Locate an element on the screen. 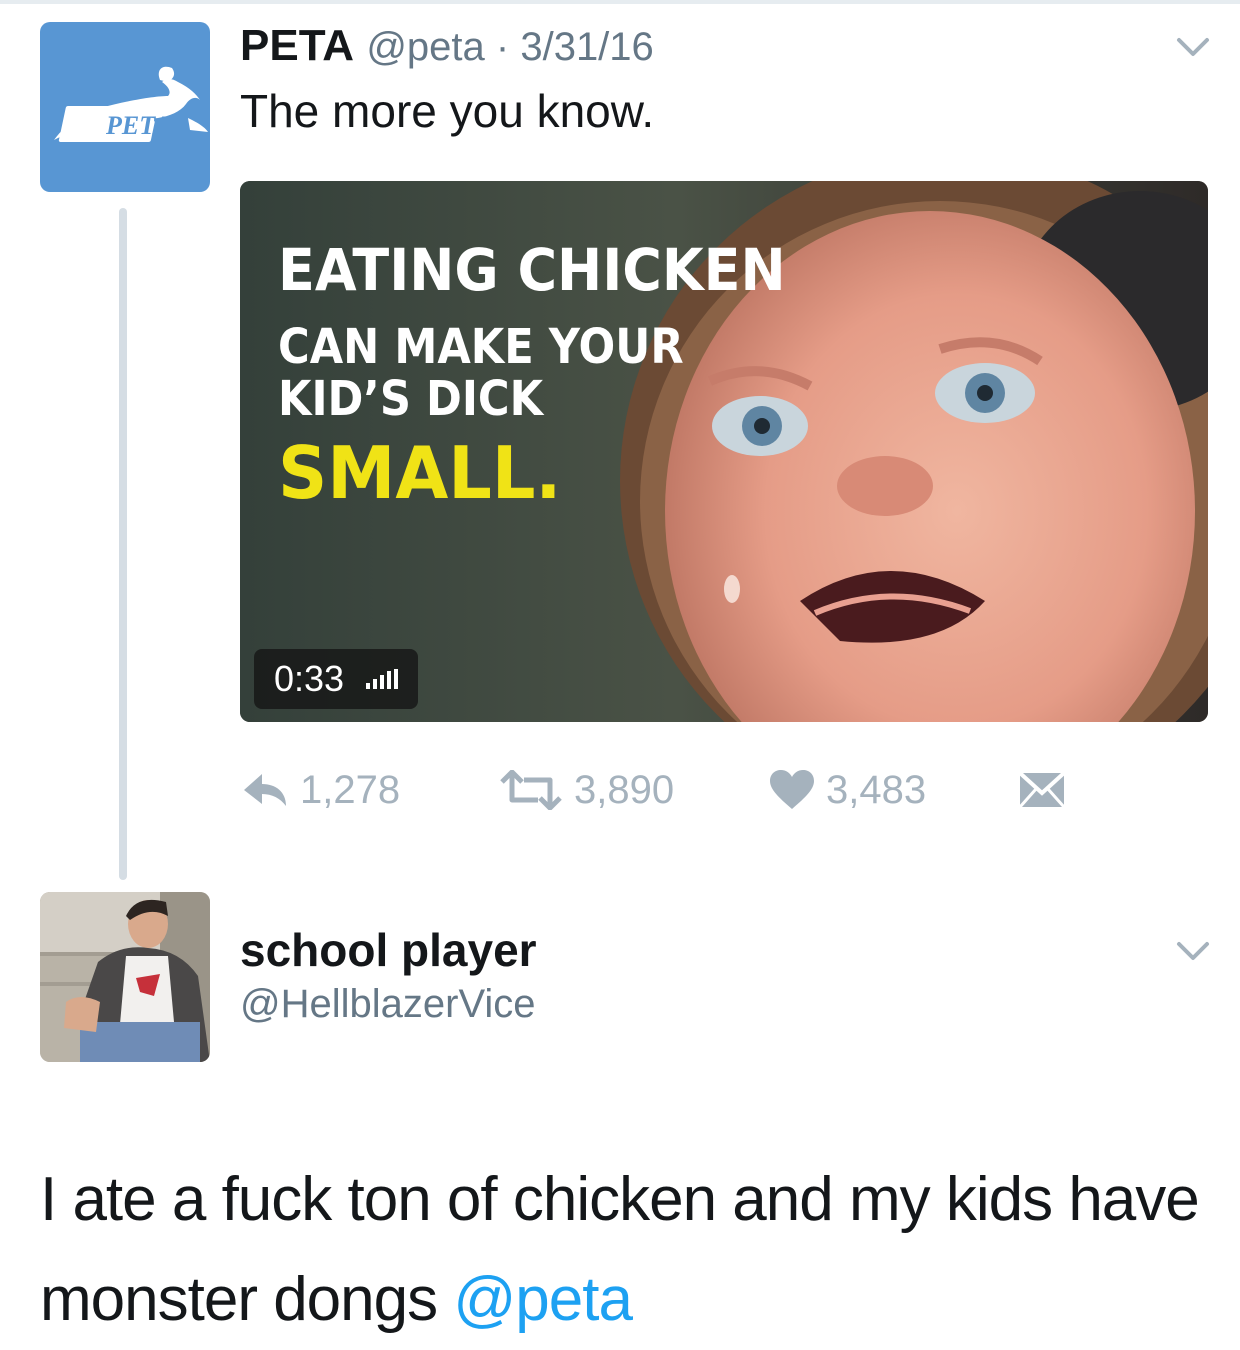 This screenshot has height=1350, width=1240. like-count: 3,483 is located at coordinates (876, 789).